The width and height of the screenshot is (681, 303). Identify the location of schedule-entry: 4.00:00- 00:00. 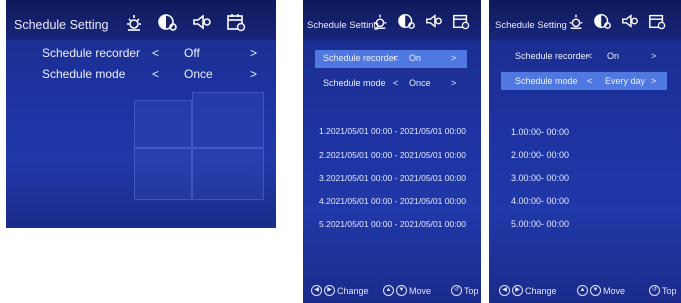
(540, 201).